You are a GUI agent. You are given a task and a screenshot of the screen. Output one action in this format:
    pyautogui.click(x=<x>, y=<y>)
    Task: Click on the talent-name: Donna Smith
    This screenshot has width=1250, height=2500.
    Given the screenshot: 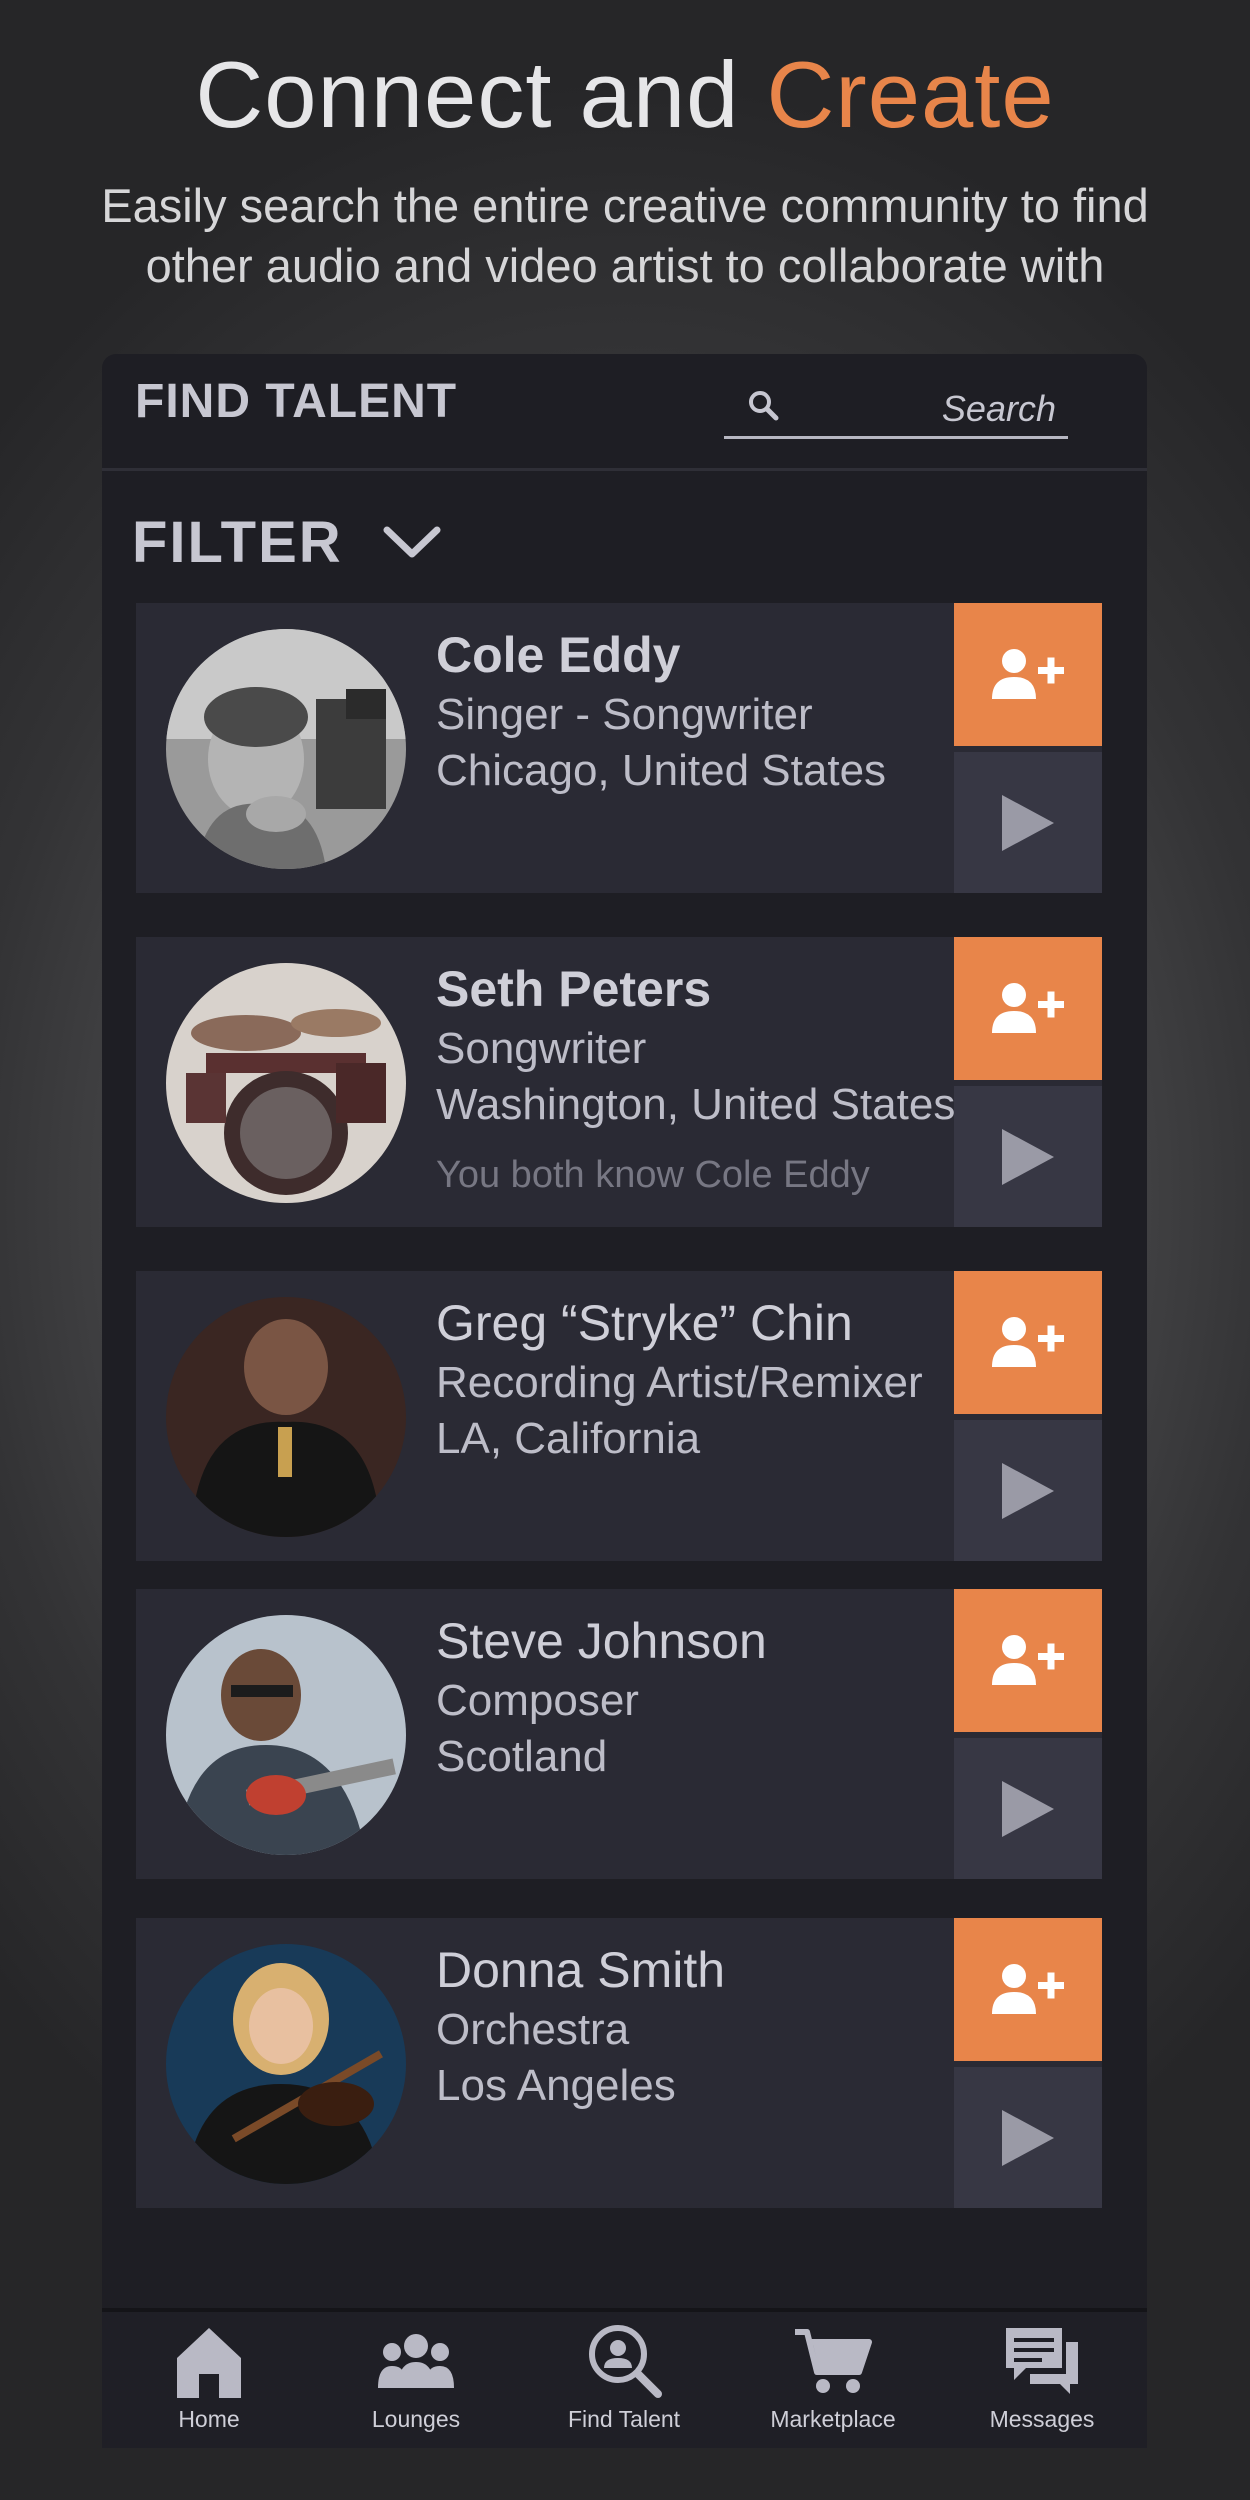 What is the action you would take?
    pyautogui.click(x=581, y=1970)
    